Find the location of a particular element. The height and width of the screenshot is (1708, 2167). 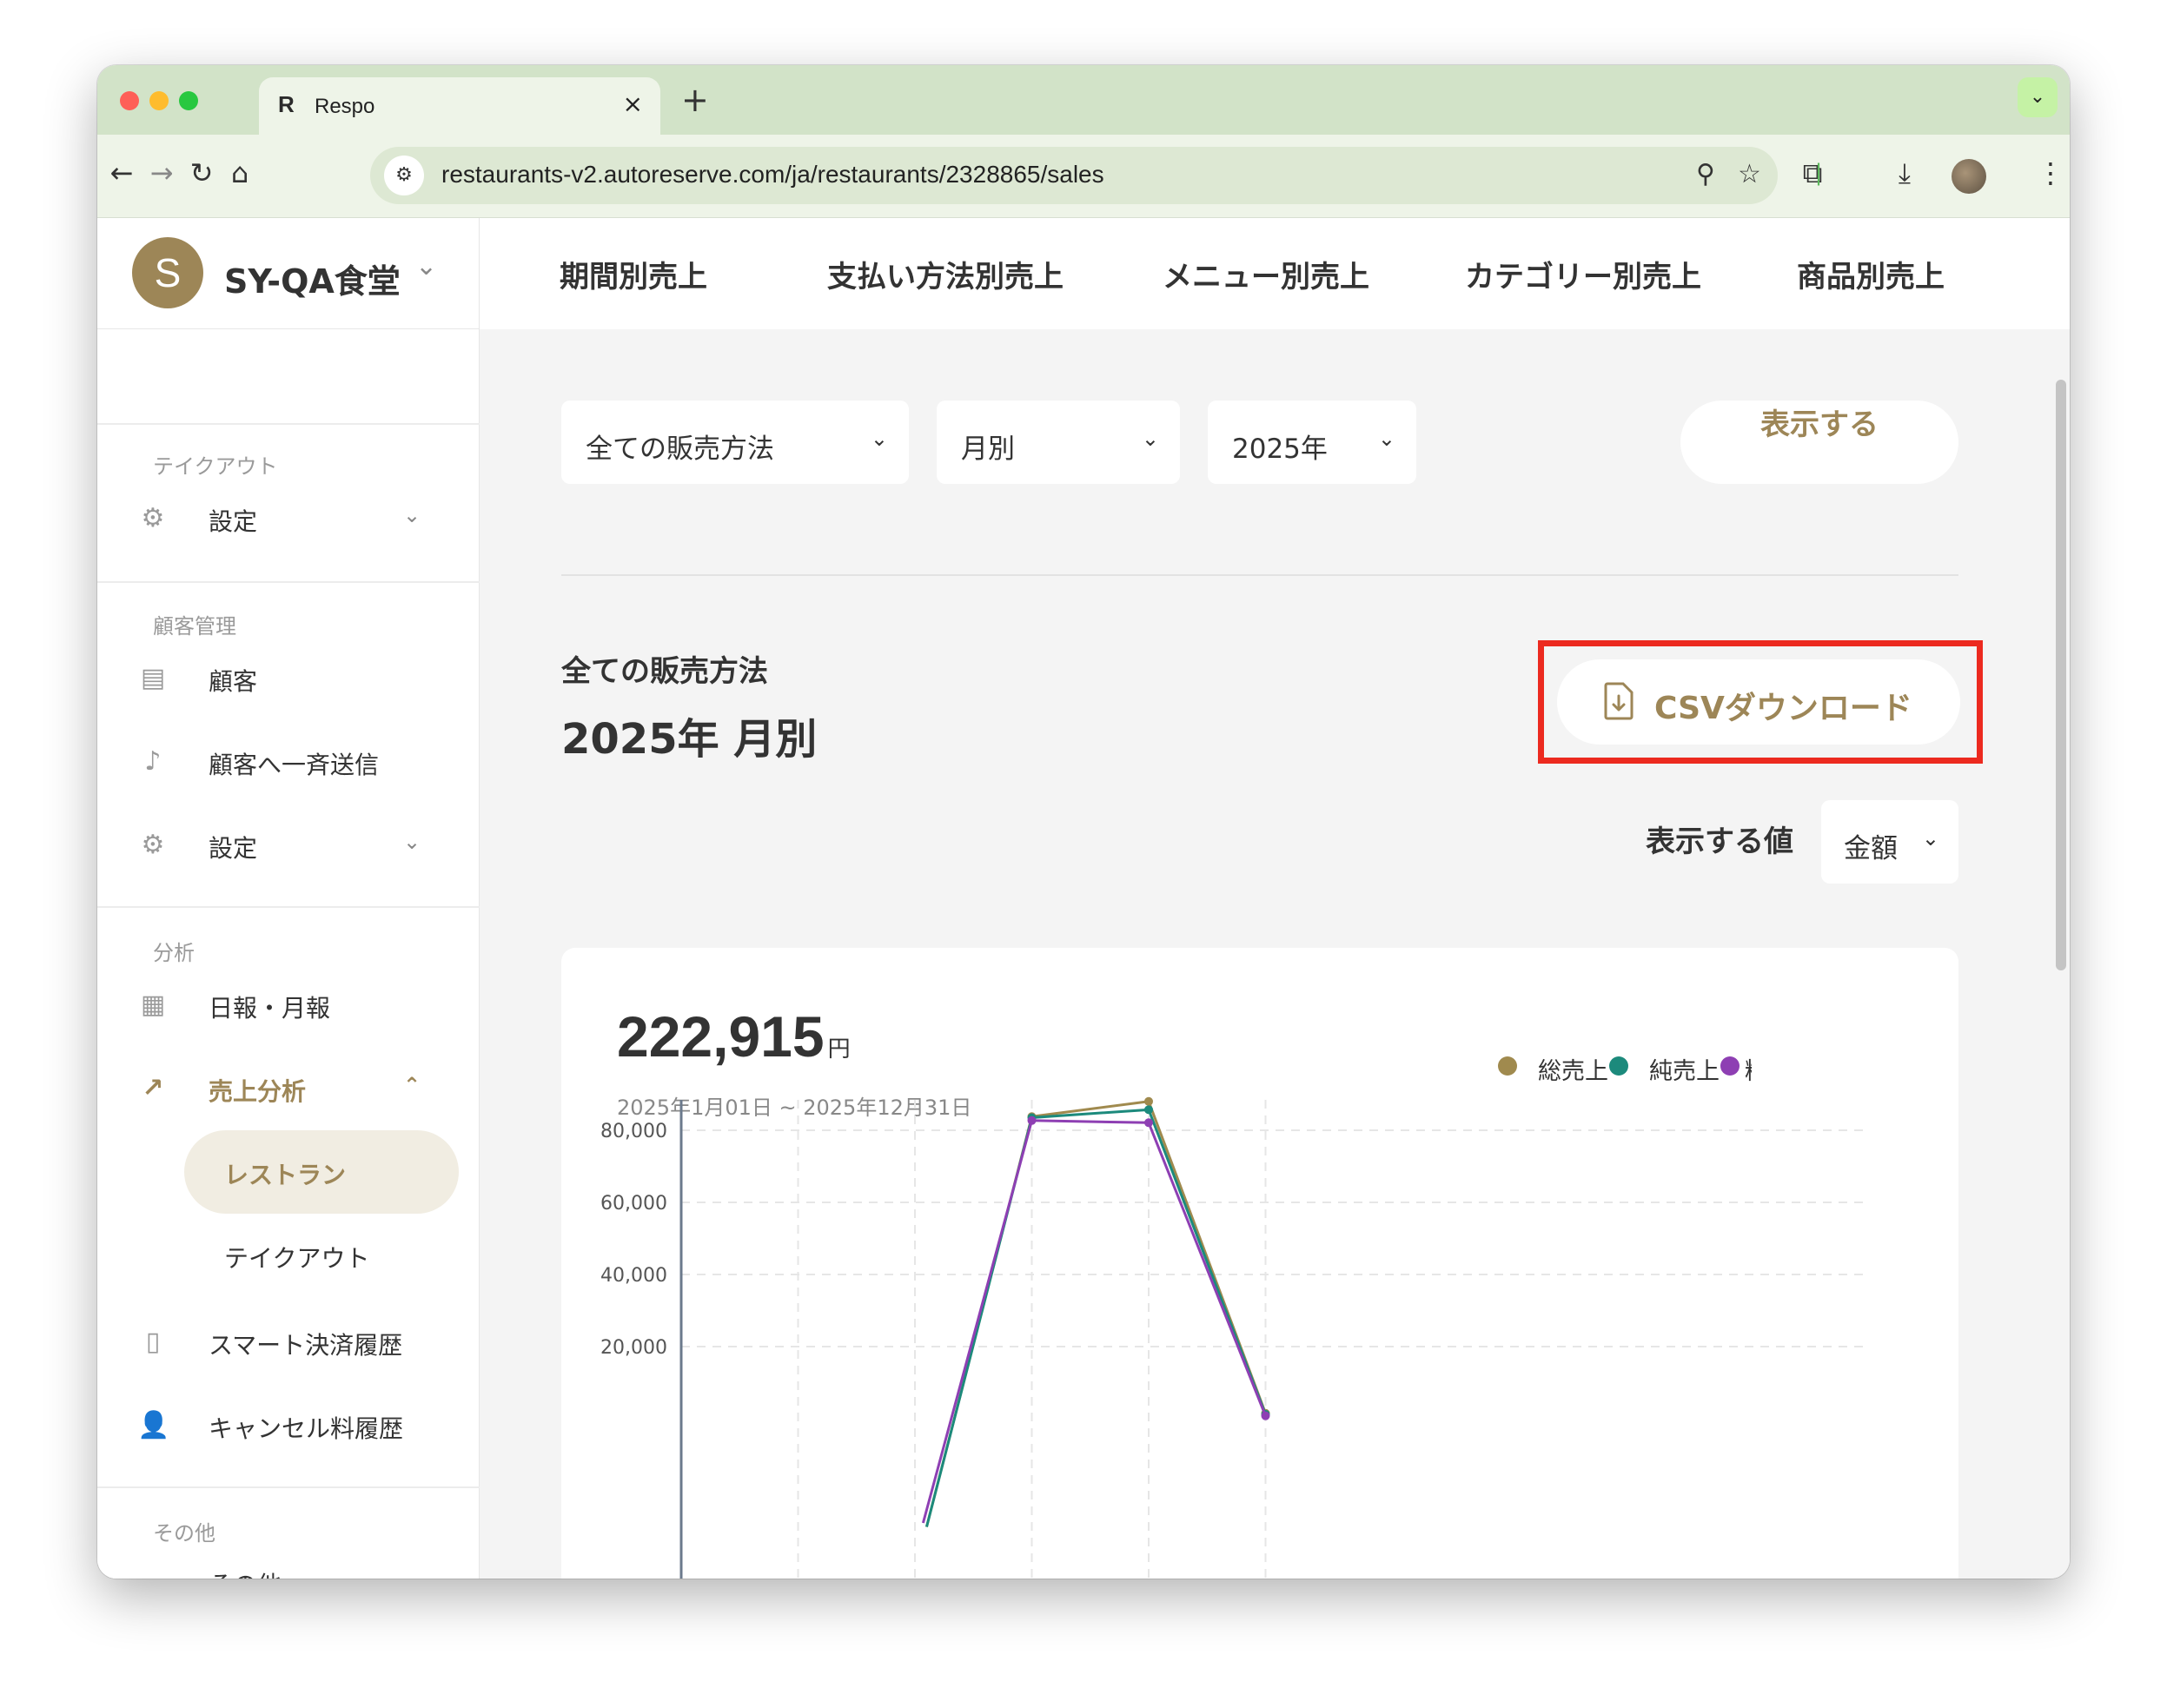

sidebar-item-label: 顧客 is located at coordinates (234, 681).